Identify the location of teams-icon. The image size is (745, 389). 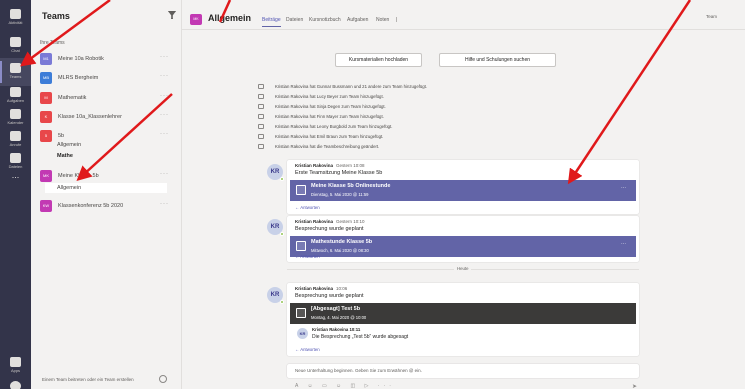
(15, 68).